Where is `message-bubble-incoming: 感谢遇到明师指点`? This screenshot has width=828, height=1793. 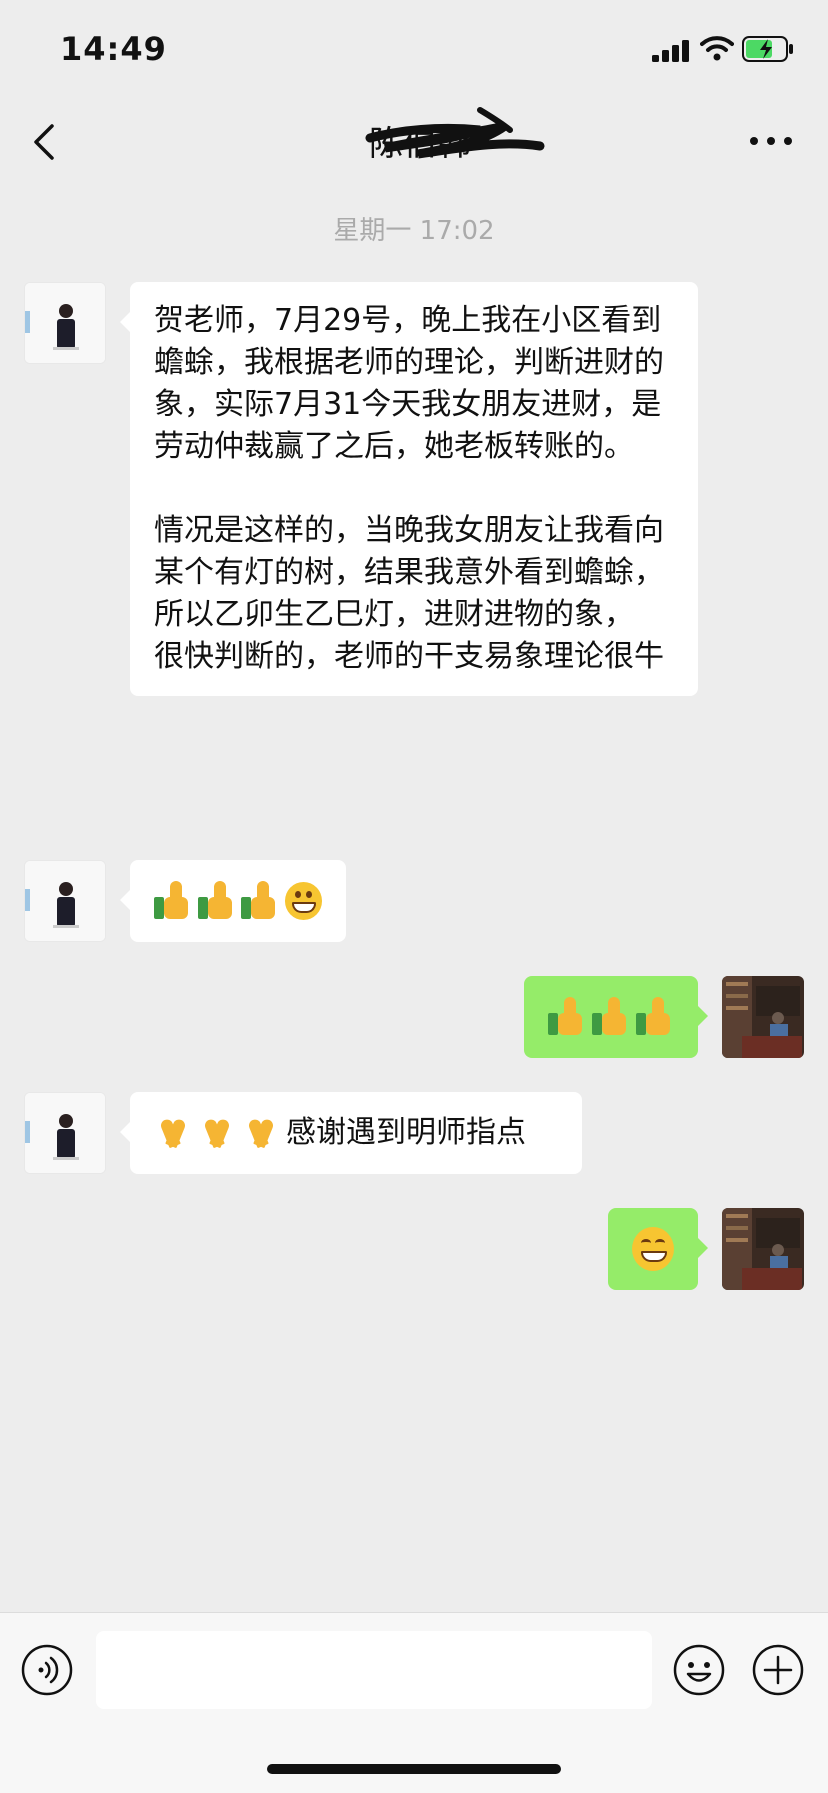
message-bubble-incoming: 感谢遇到明师指点 is located at coordinates (351, 1133).